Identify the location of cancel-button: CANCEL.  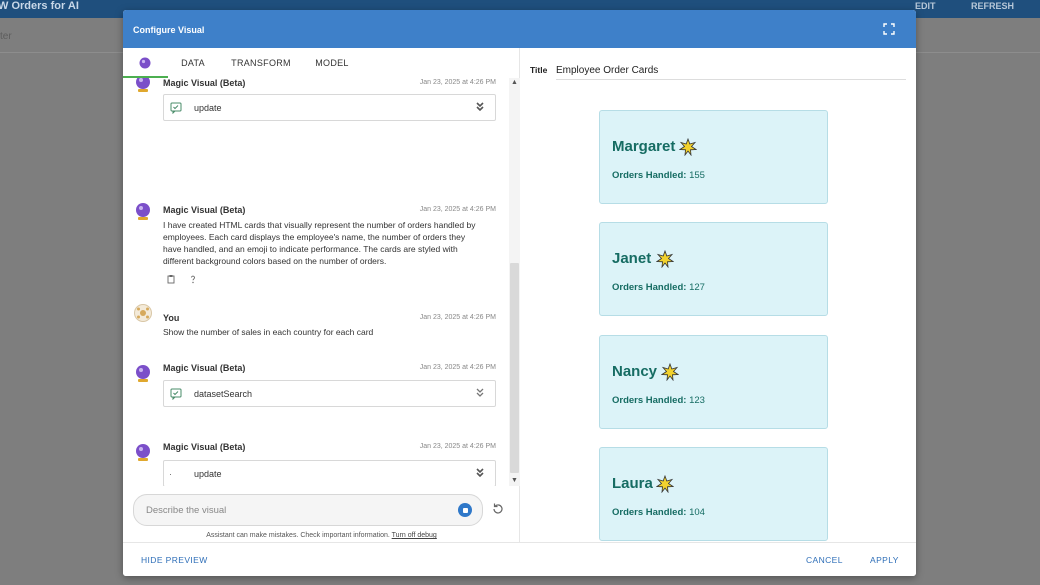
(824, 560).